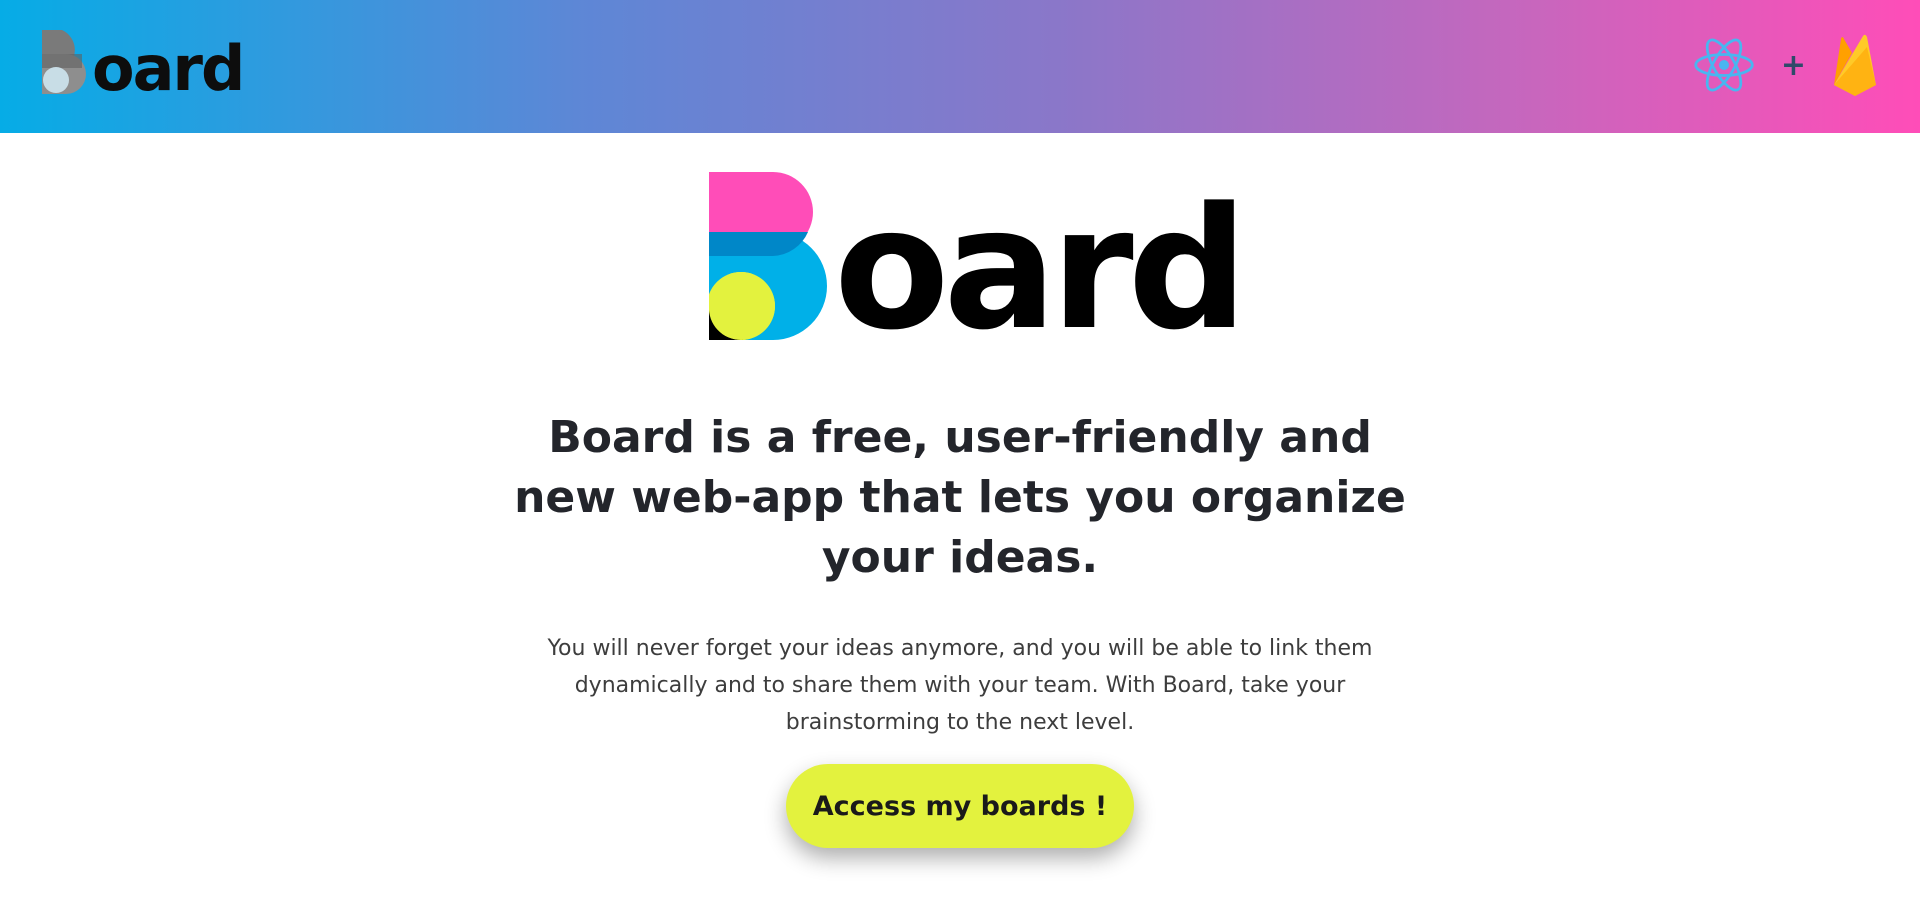  I want to click on header-logo-wordmark: oard, so click(168, 68).